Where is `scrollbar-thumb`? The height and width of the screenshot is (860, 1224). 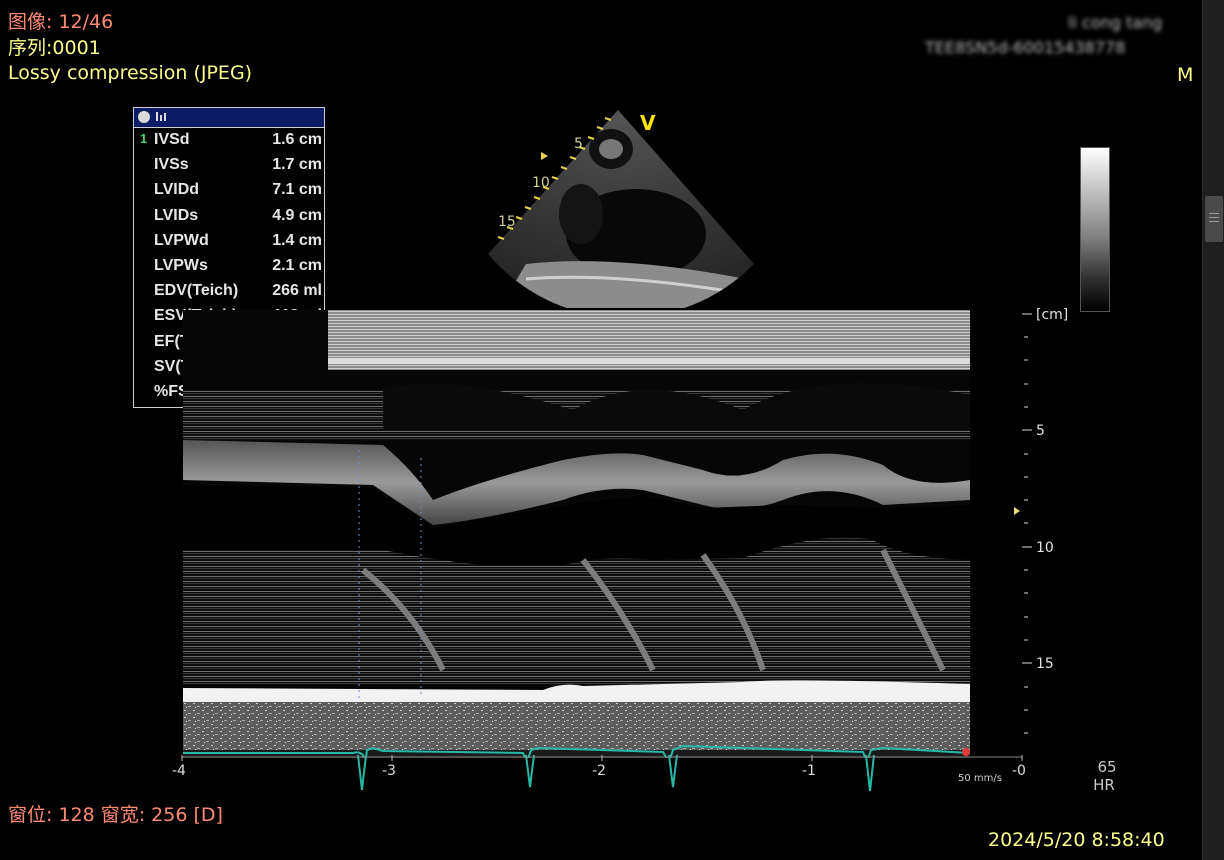 scrollbar-thumb is located at coordinates (1214, 219).